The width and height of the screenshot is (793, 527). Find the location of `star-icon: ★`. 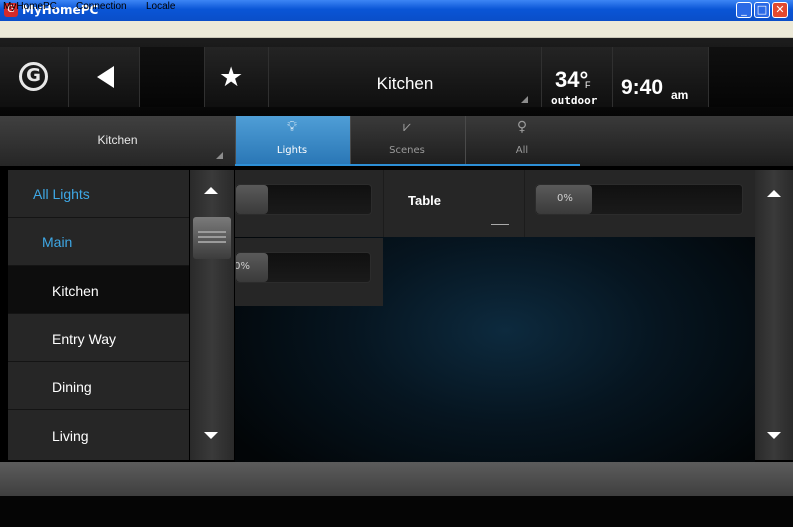

star-icon: ★ is located at coordinates (231, 77).